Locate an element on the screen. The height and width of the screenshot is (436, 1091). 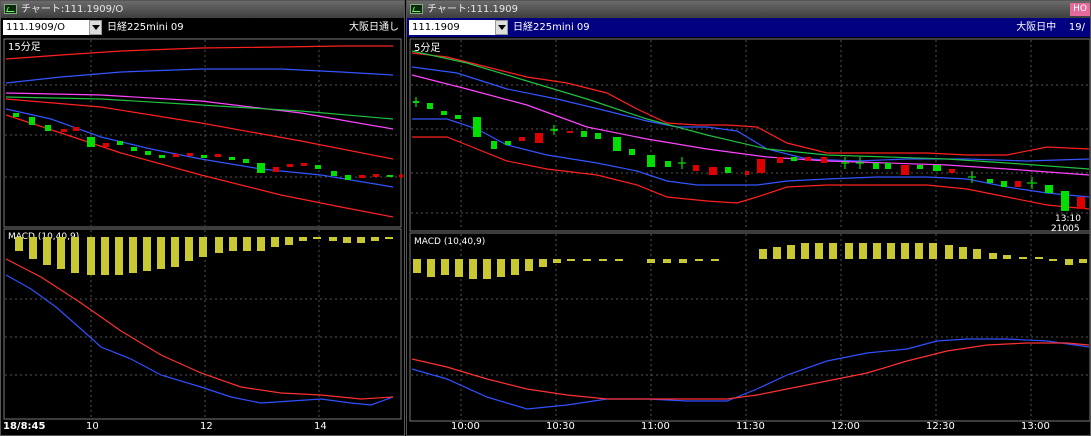
symbol-input: 111.1909/O is located at coordinates (46, 27).